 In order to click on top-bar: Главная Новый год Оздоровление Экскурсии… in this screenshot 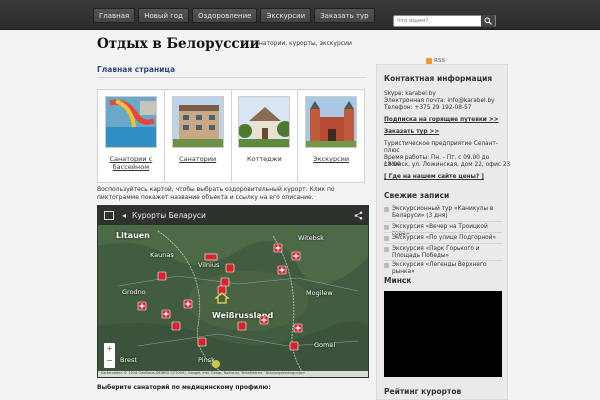, I will do `click(300, 15)`.